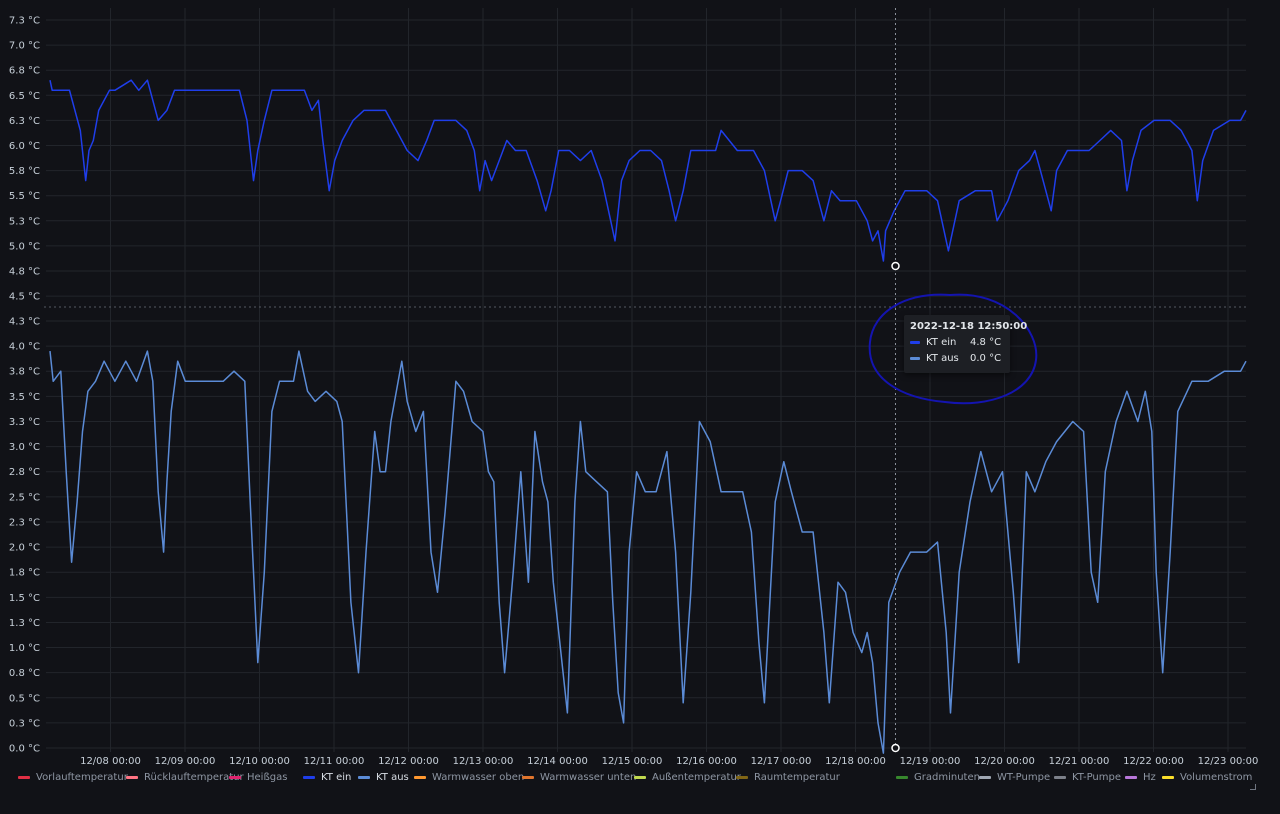 Image resolution: width=1280 pixels, height=814 pixels. I want to click on x-tick-label: 12/13 00:00, so click(483, 761).